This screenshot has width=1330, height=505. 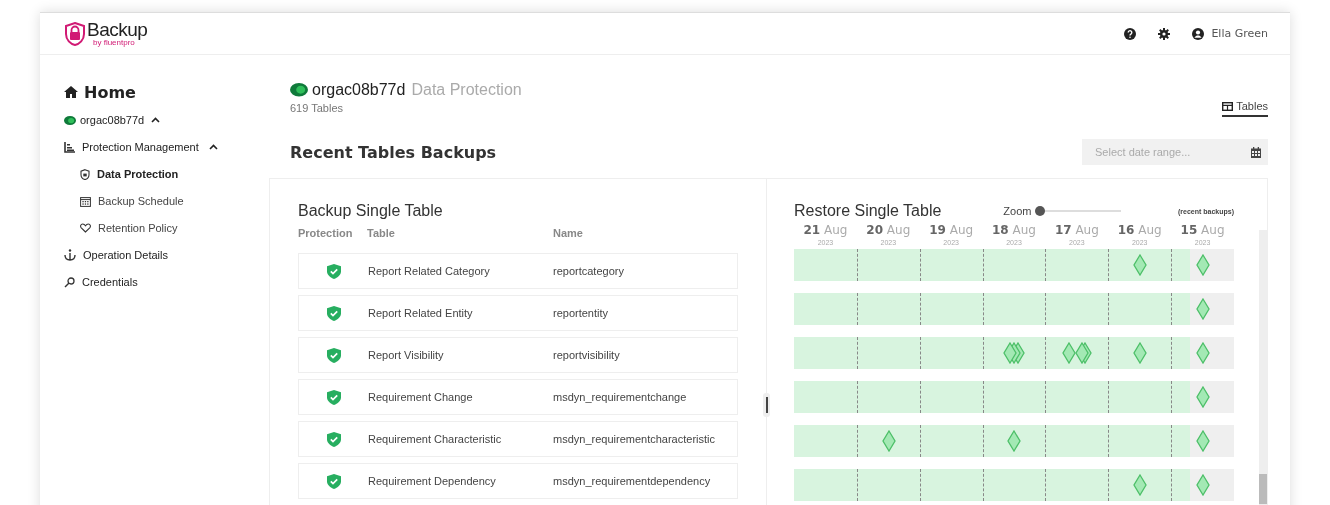 What do you see at coordinates (435, 439) in the screenshot?
I see `table-cell-text: Requirement Characteristic` at bounding box center [435, 439].